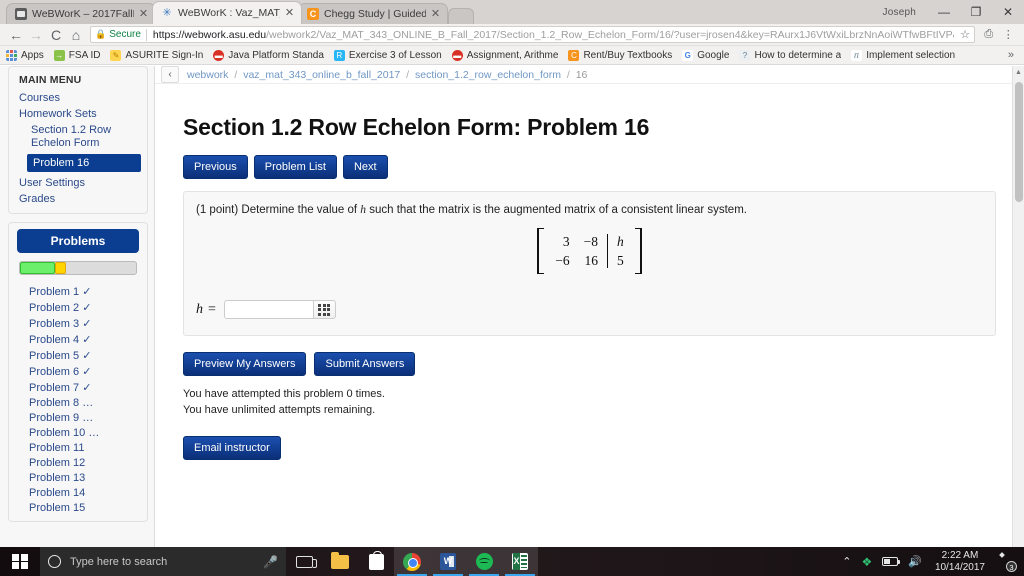 This screenshot has width=1024, height=576. I want to click on breadcrumb-item-course: vaz_mat_343_online_b_fall_2017, so click(321, 75).